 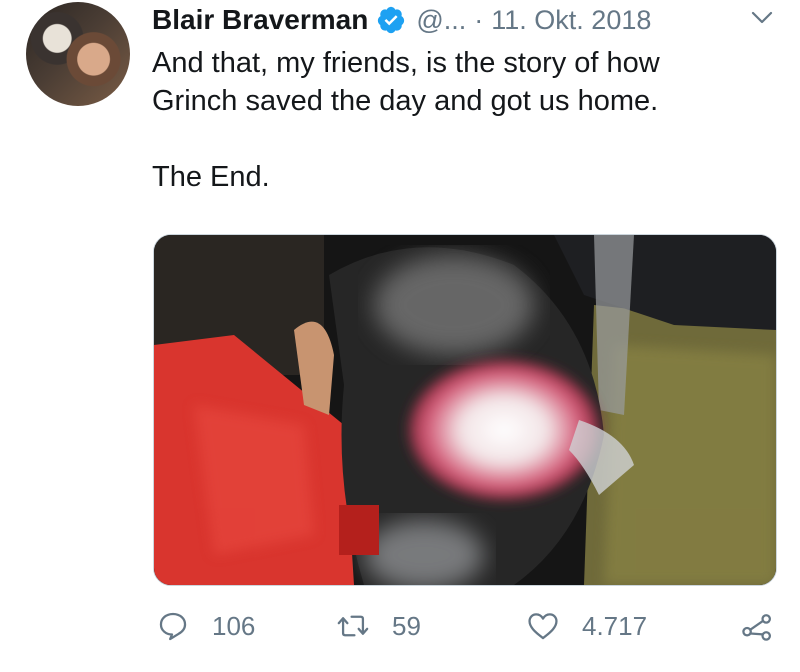 I want to click on share-icon, so click(x=757, y=627).